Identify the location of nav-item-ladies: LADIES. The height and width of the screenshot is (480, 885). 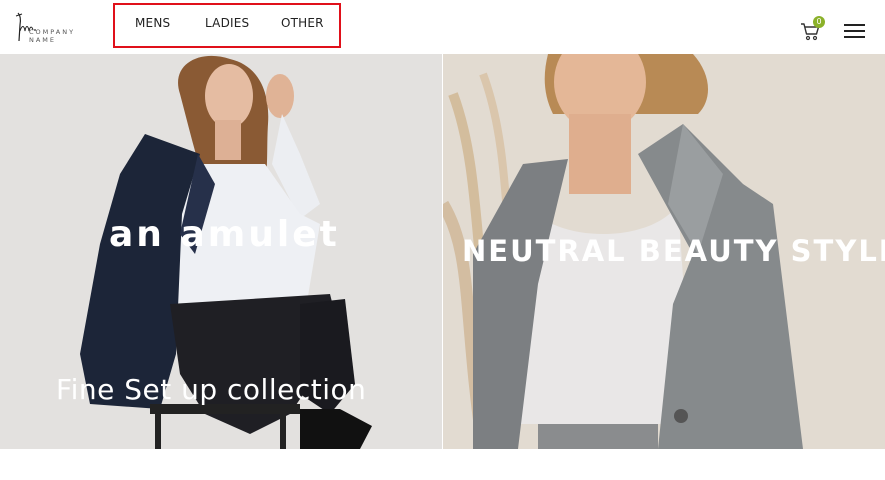
(227, 23).